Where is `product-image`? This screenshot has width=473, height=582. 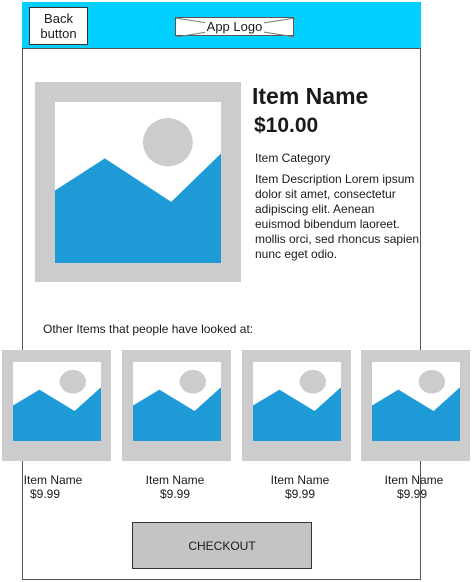 product-image is located at coordinates (138, 182).